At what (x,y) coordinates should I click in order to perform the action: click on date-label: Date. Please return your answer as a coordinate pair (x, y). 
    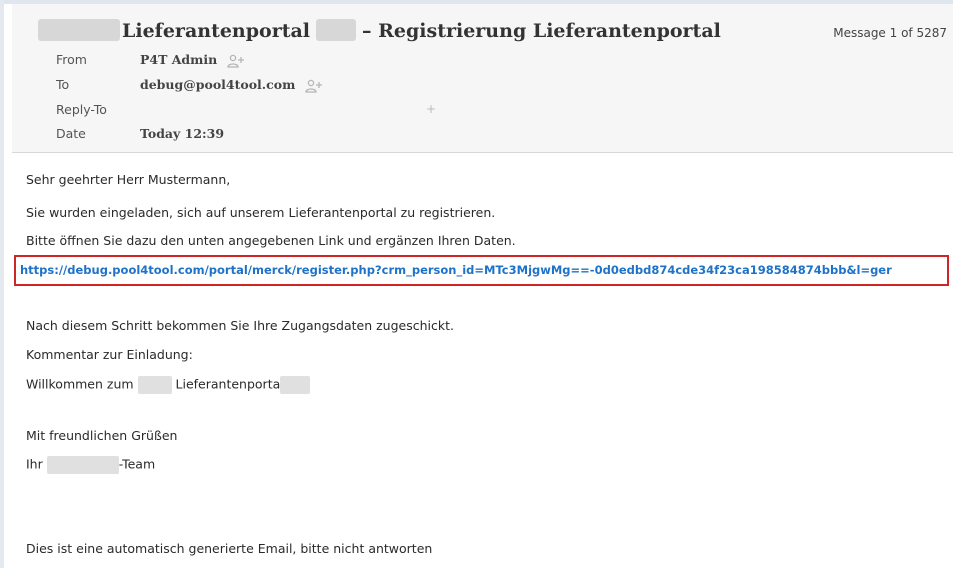
    Looking at the image, I should click on (71, 133).